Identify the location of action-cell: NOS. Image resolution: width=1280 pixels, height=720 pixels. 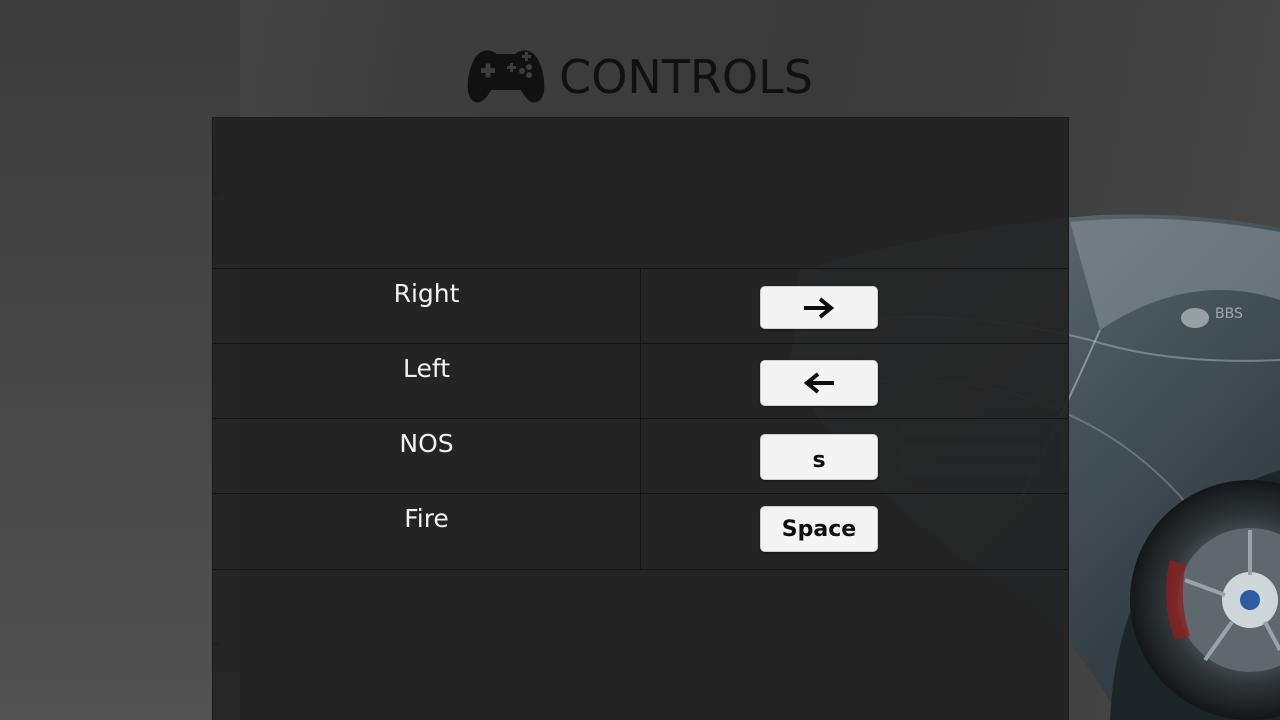
(427, 456).